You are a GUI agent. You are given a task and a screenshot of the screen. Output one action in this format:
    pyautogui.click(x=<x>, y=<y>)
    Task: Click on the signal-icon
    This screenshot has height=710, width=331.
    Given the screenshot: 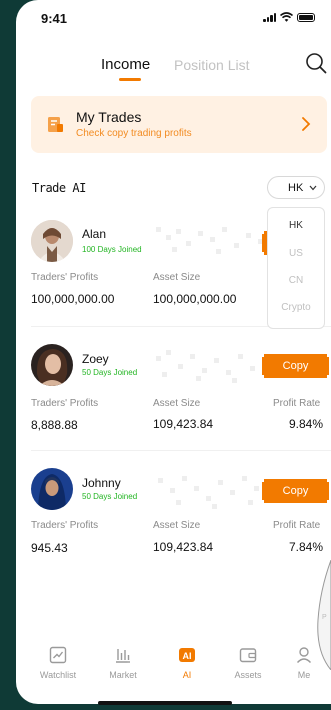 What is the action you would take?
    pyautogui.click(x=269, y=17)
    